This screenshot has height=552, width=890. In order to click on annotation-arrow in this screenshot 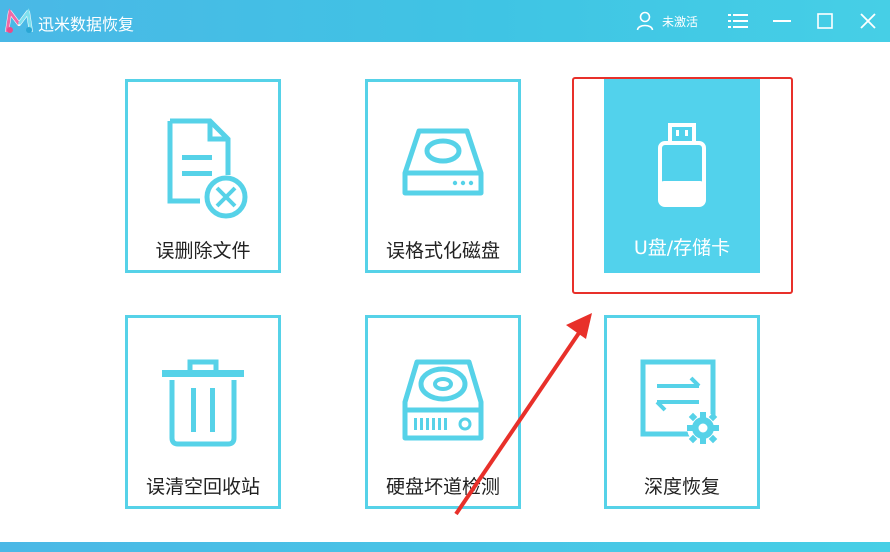, I will do `click(523, 414)`.